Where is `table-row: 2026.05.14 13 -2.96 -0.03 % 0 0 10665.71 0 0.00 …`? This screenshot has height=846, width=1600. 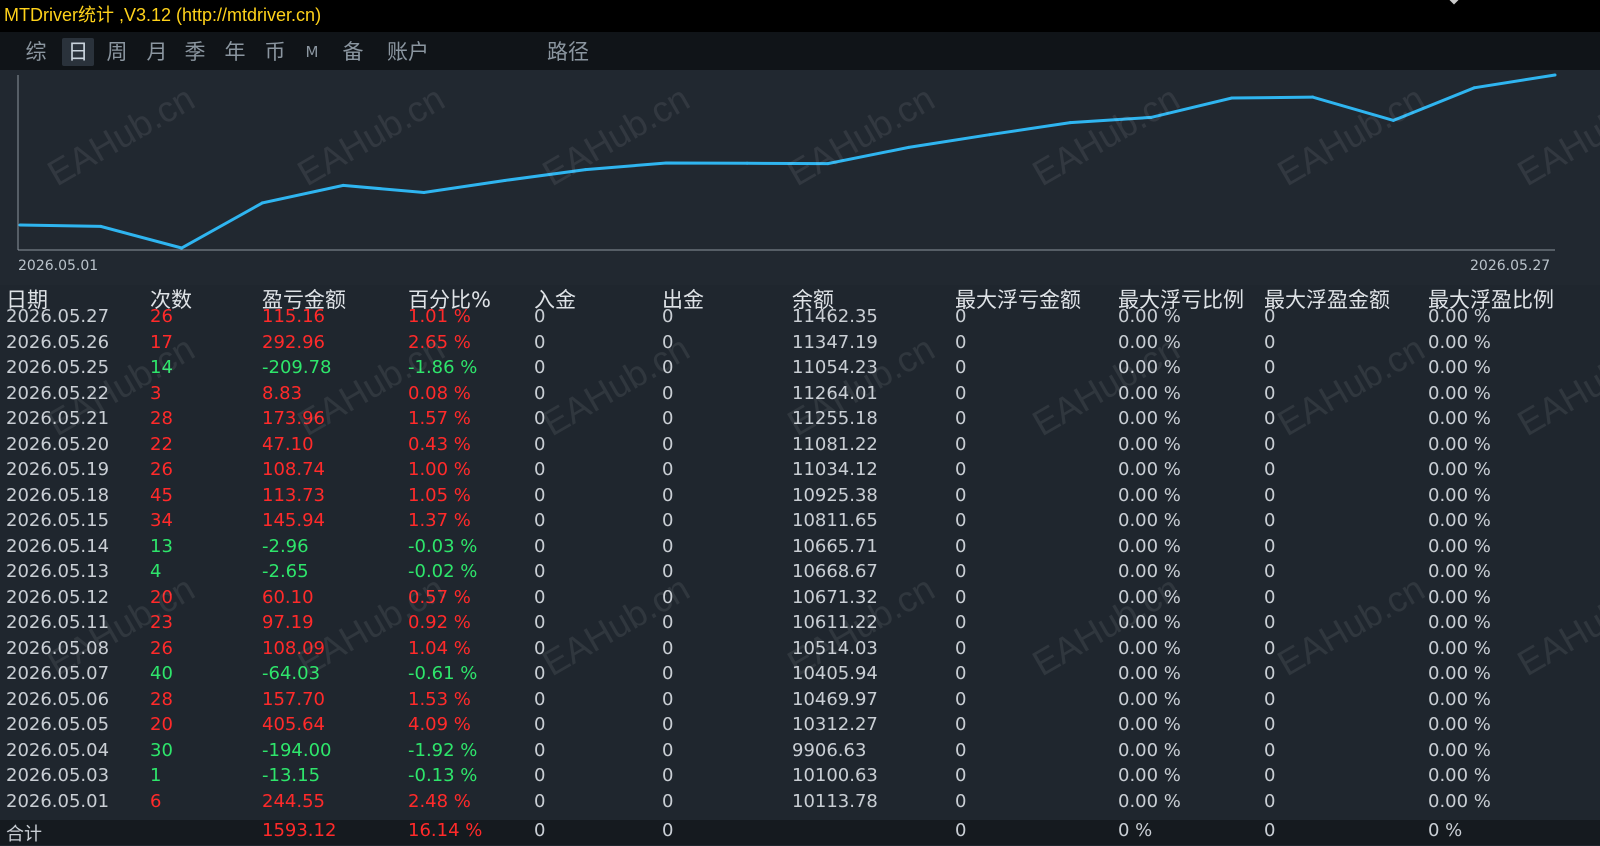 table-row: 2026.05.14 13 -2.96 -0.03 % 0 0 10665.71 0 0.00 … is located at coordinates (800, 548).